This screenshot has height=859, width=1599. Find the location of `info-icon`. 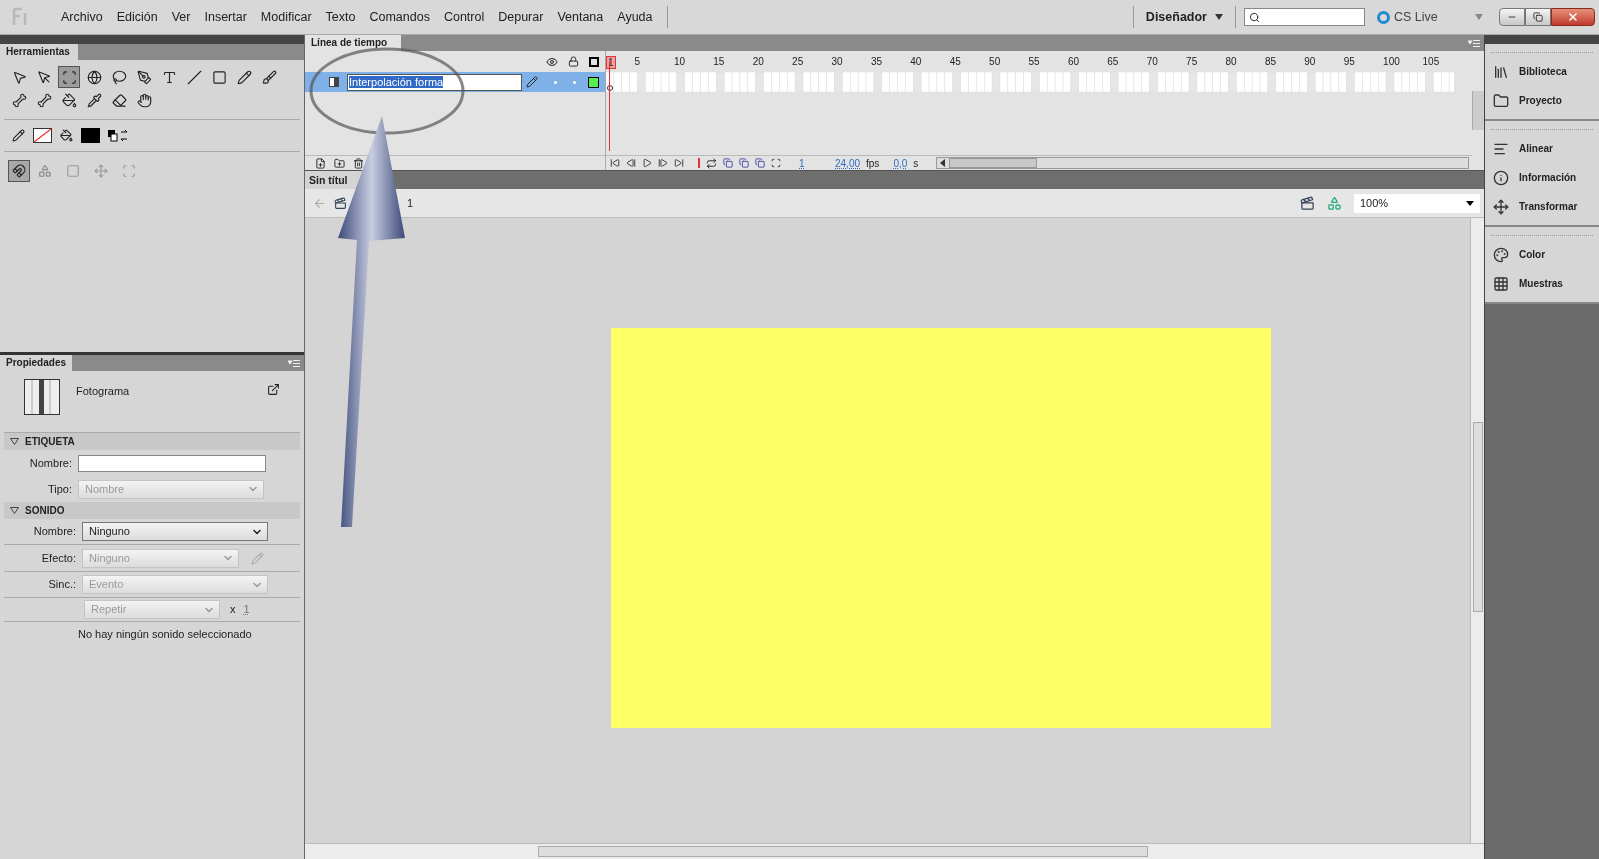

info-icon is located at coordinates (1501, 177).